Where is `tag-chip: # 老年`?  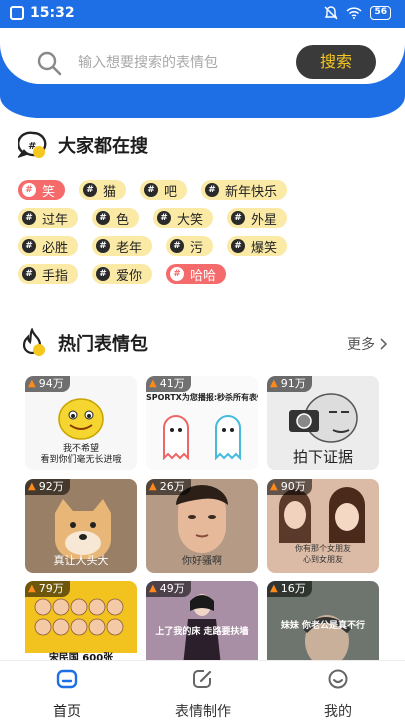
tag-chip: # 老年 is located at coordinates (122, 246).